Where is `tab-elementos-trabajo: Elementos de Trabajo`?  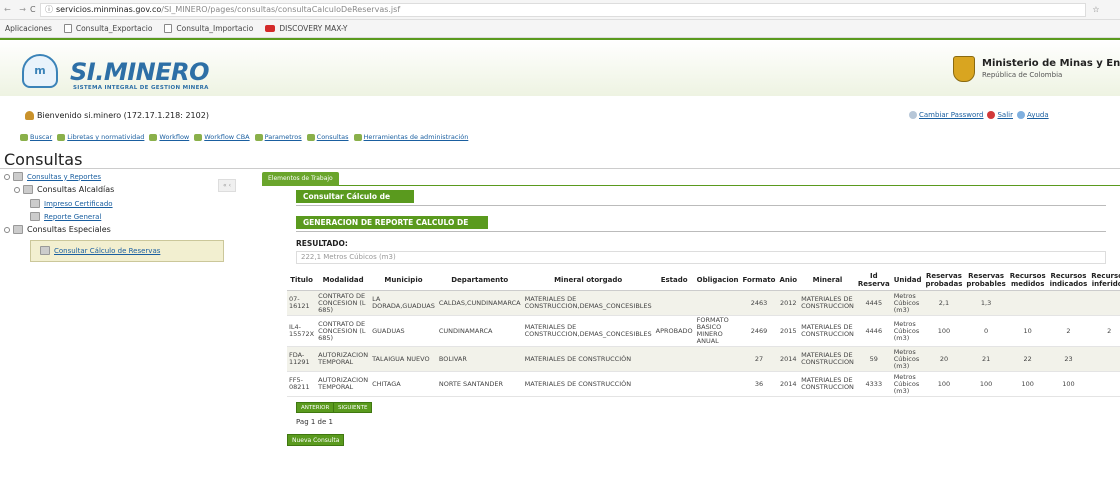 tab-elementos-trabajo: Elementos de Trabajo is located at coordinates (300, 179).